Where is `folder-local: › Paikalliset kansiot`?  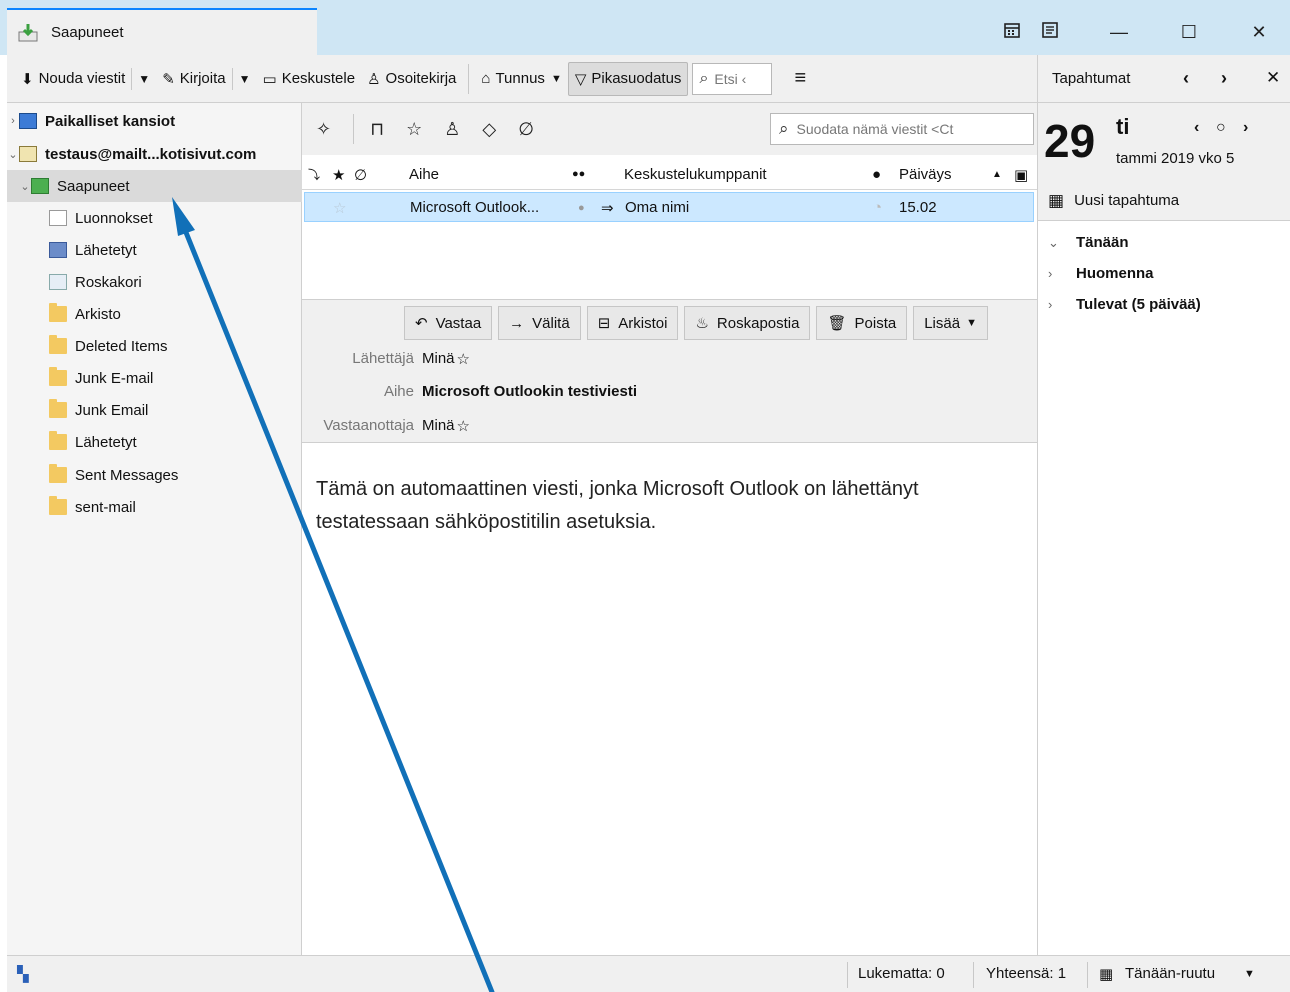 folder-local: › Paikalliset kansiot is located at coordinates (154, 121).